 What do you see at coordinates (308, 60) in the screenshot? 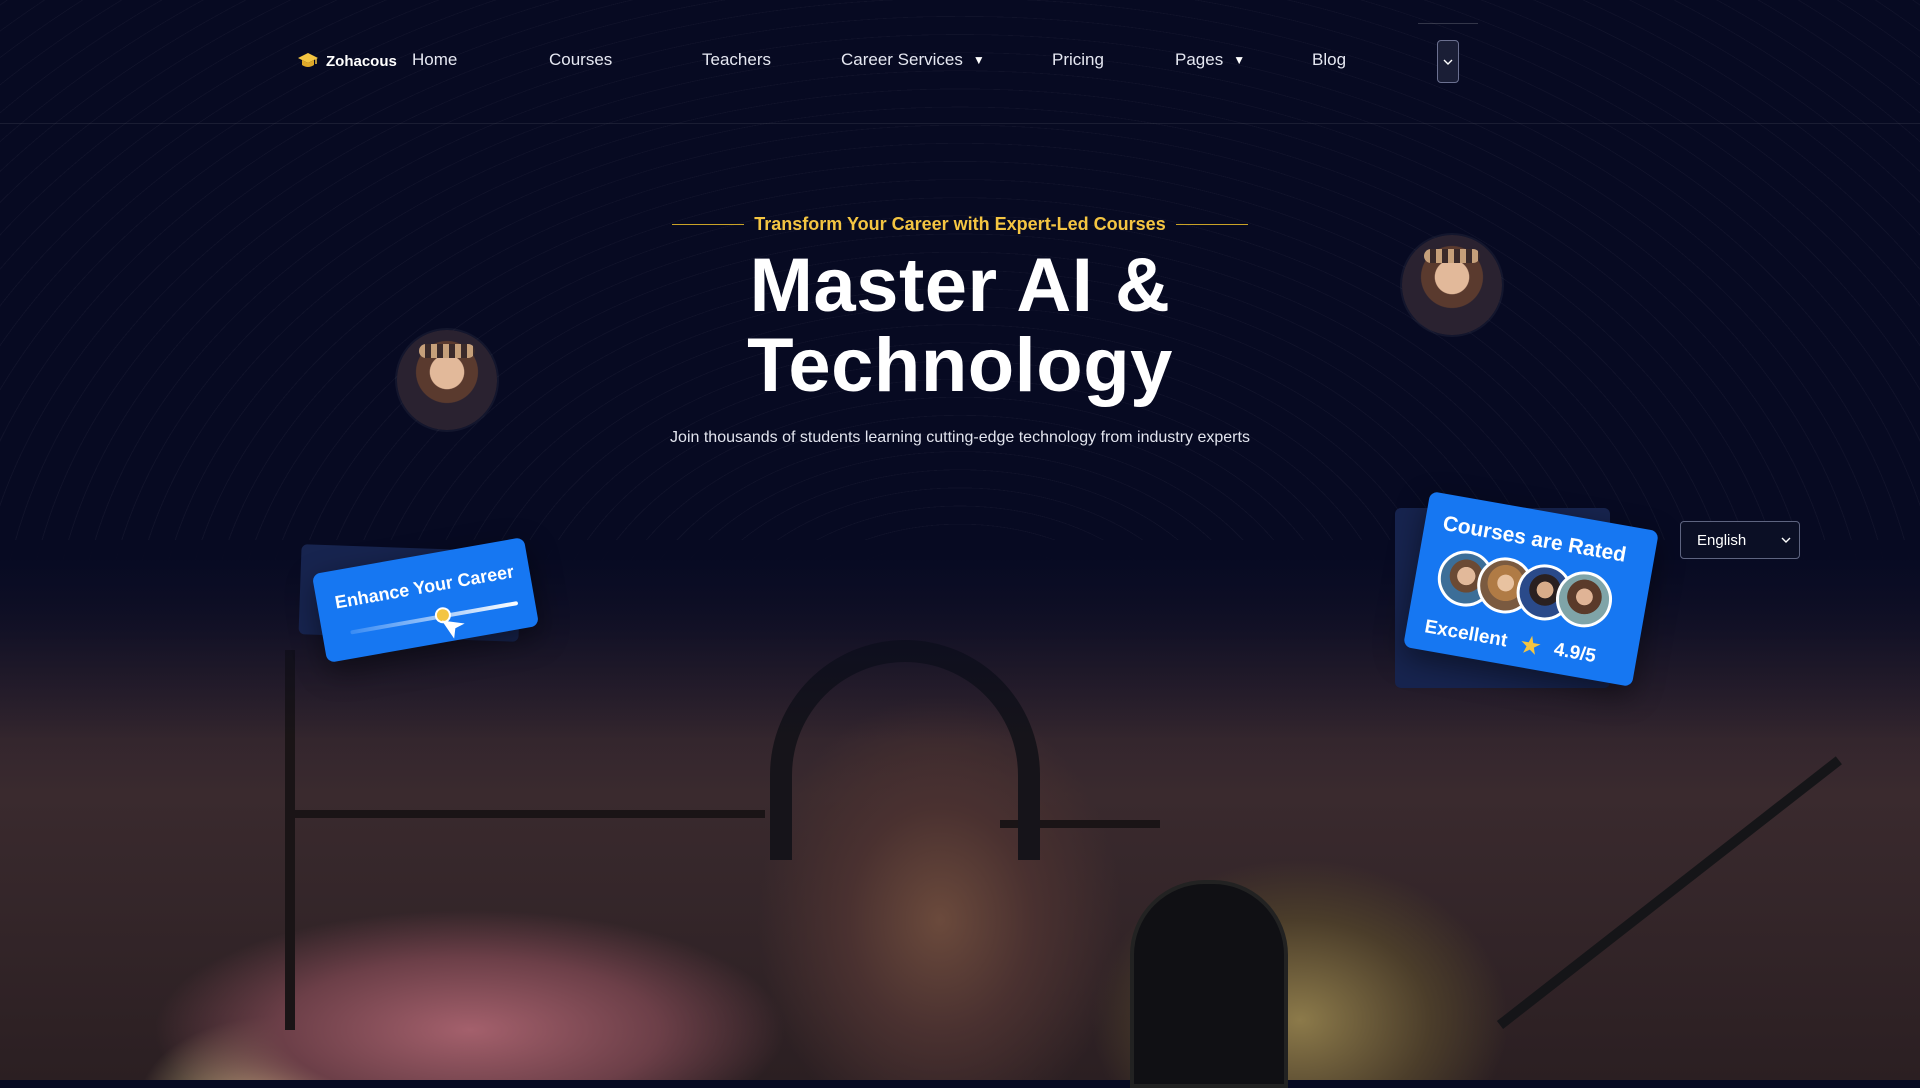
I see `graduation-cap-icon` at bounding box center [308, 60].